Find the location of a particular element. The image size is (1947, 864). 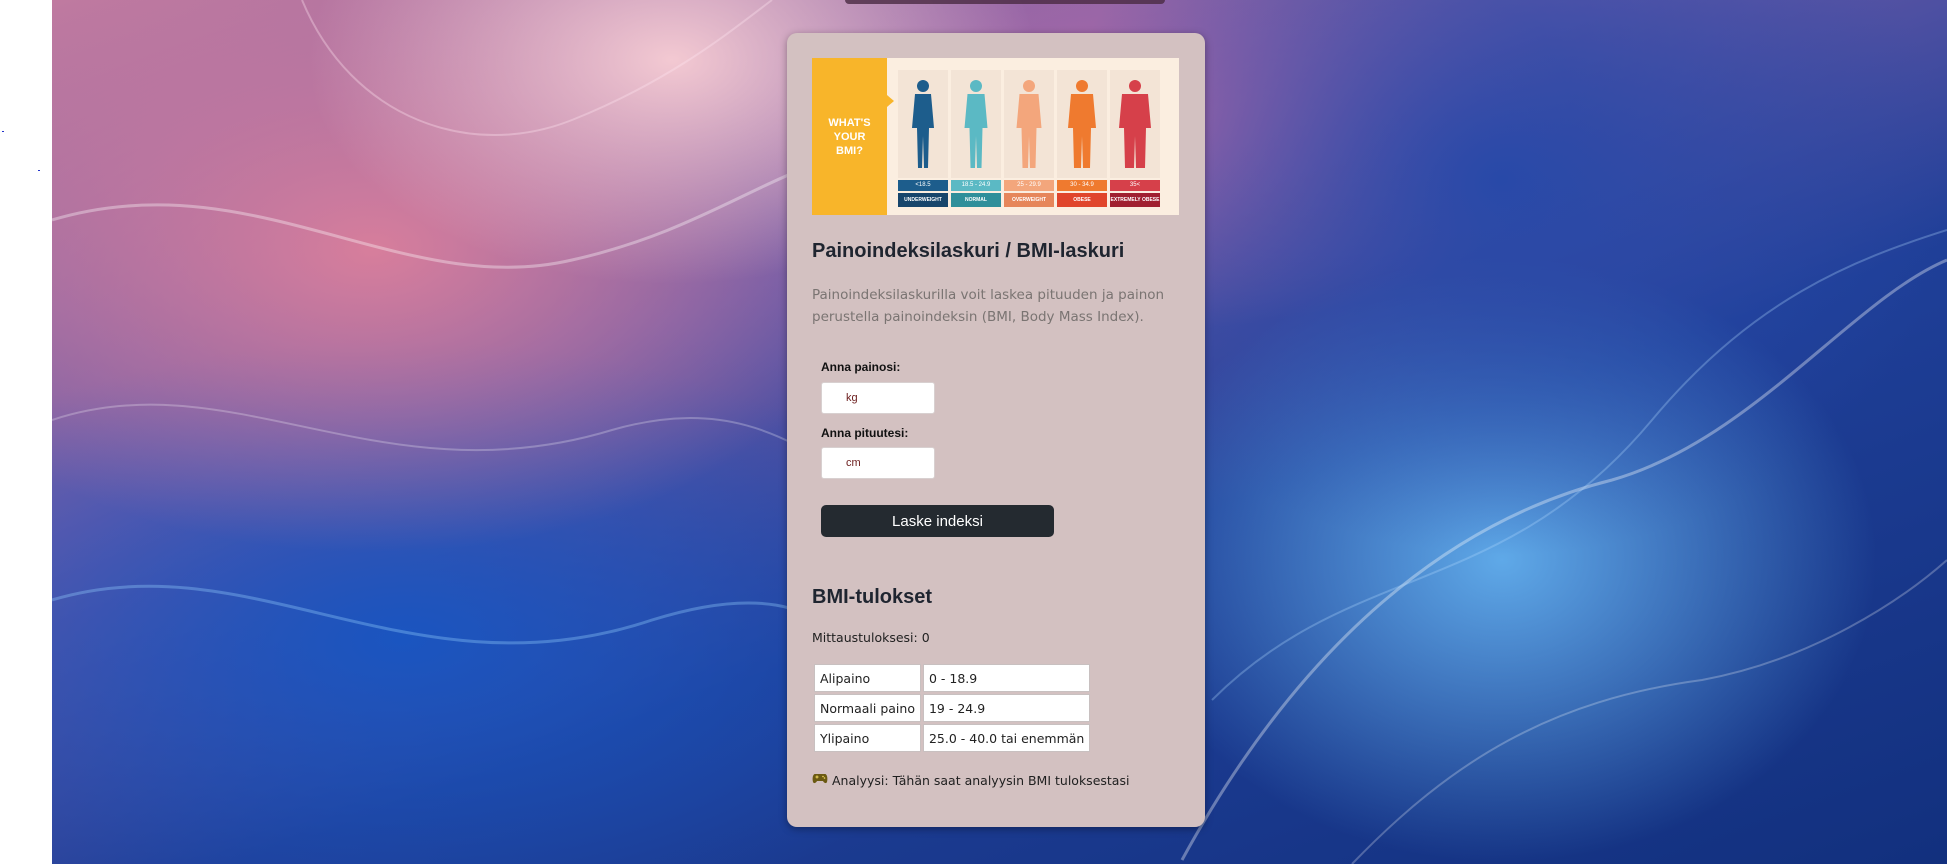

figure-range: 35< is located at coordinates (1135, 185).